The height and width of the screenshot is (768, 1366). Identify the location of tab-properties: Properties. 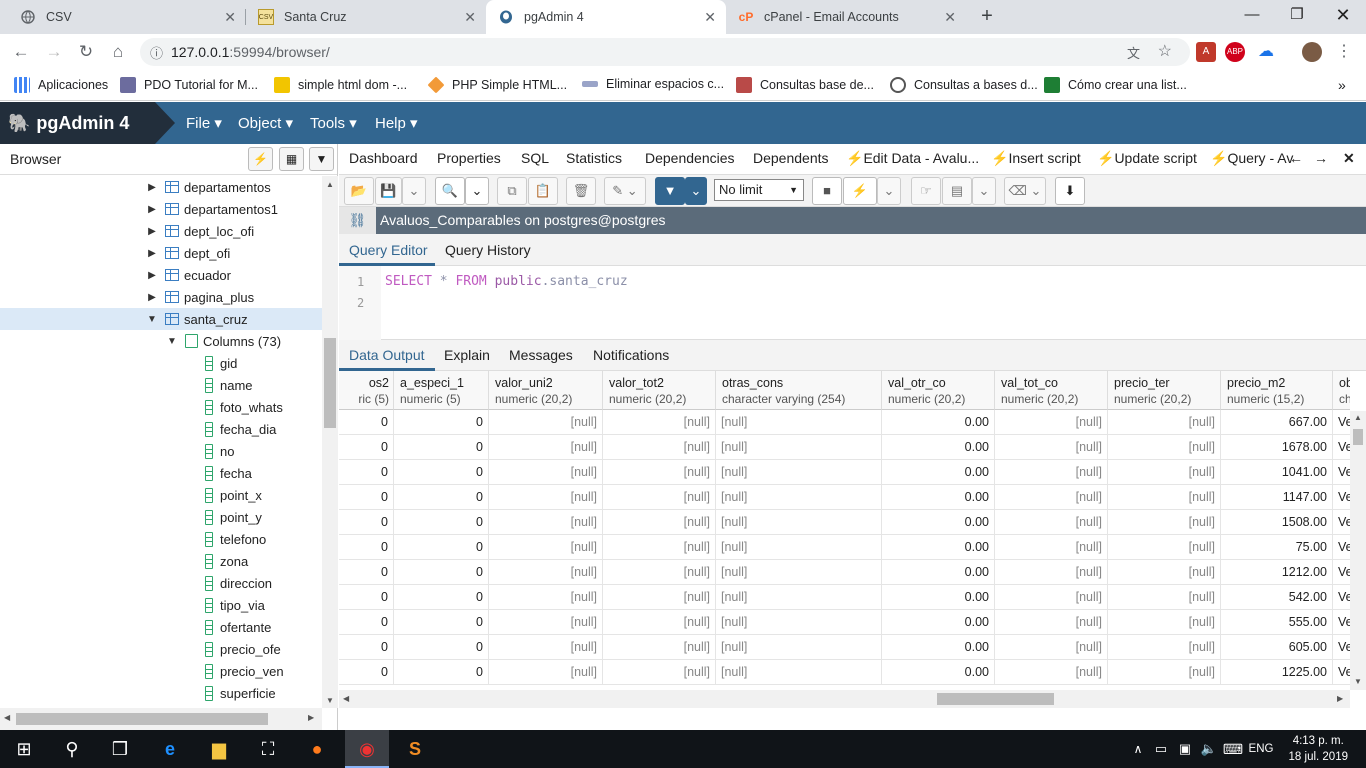
(469, 158).